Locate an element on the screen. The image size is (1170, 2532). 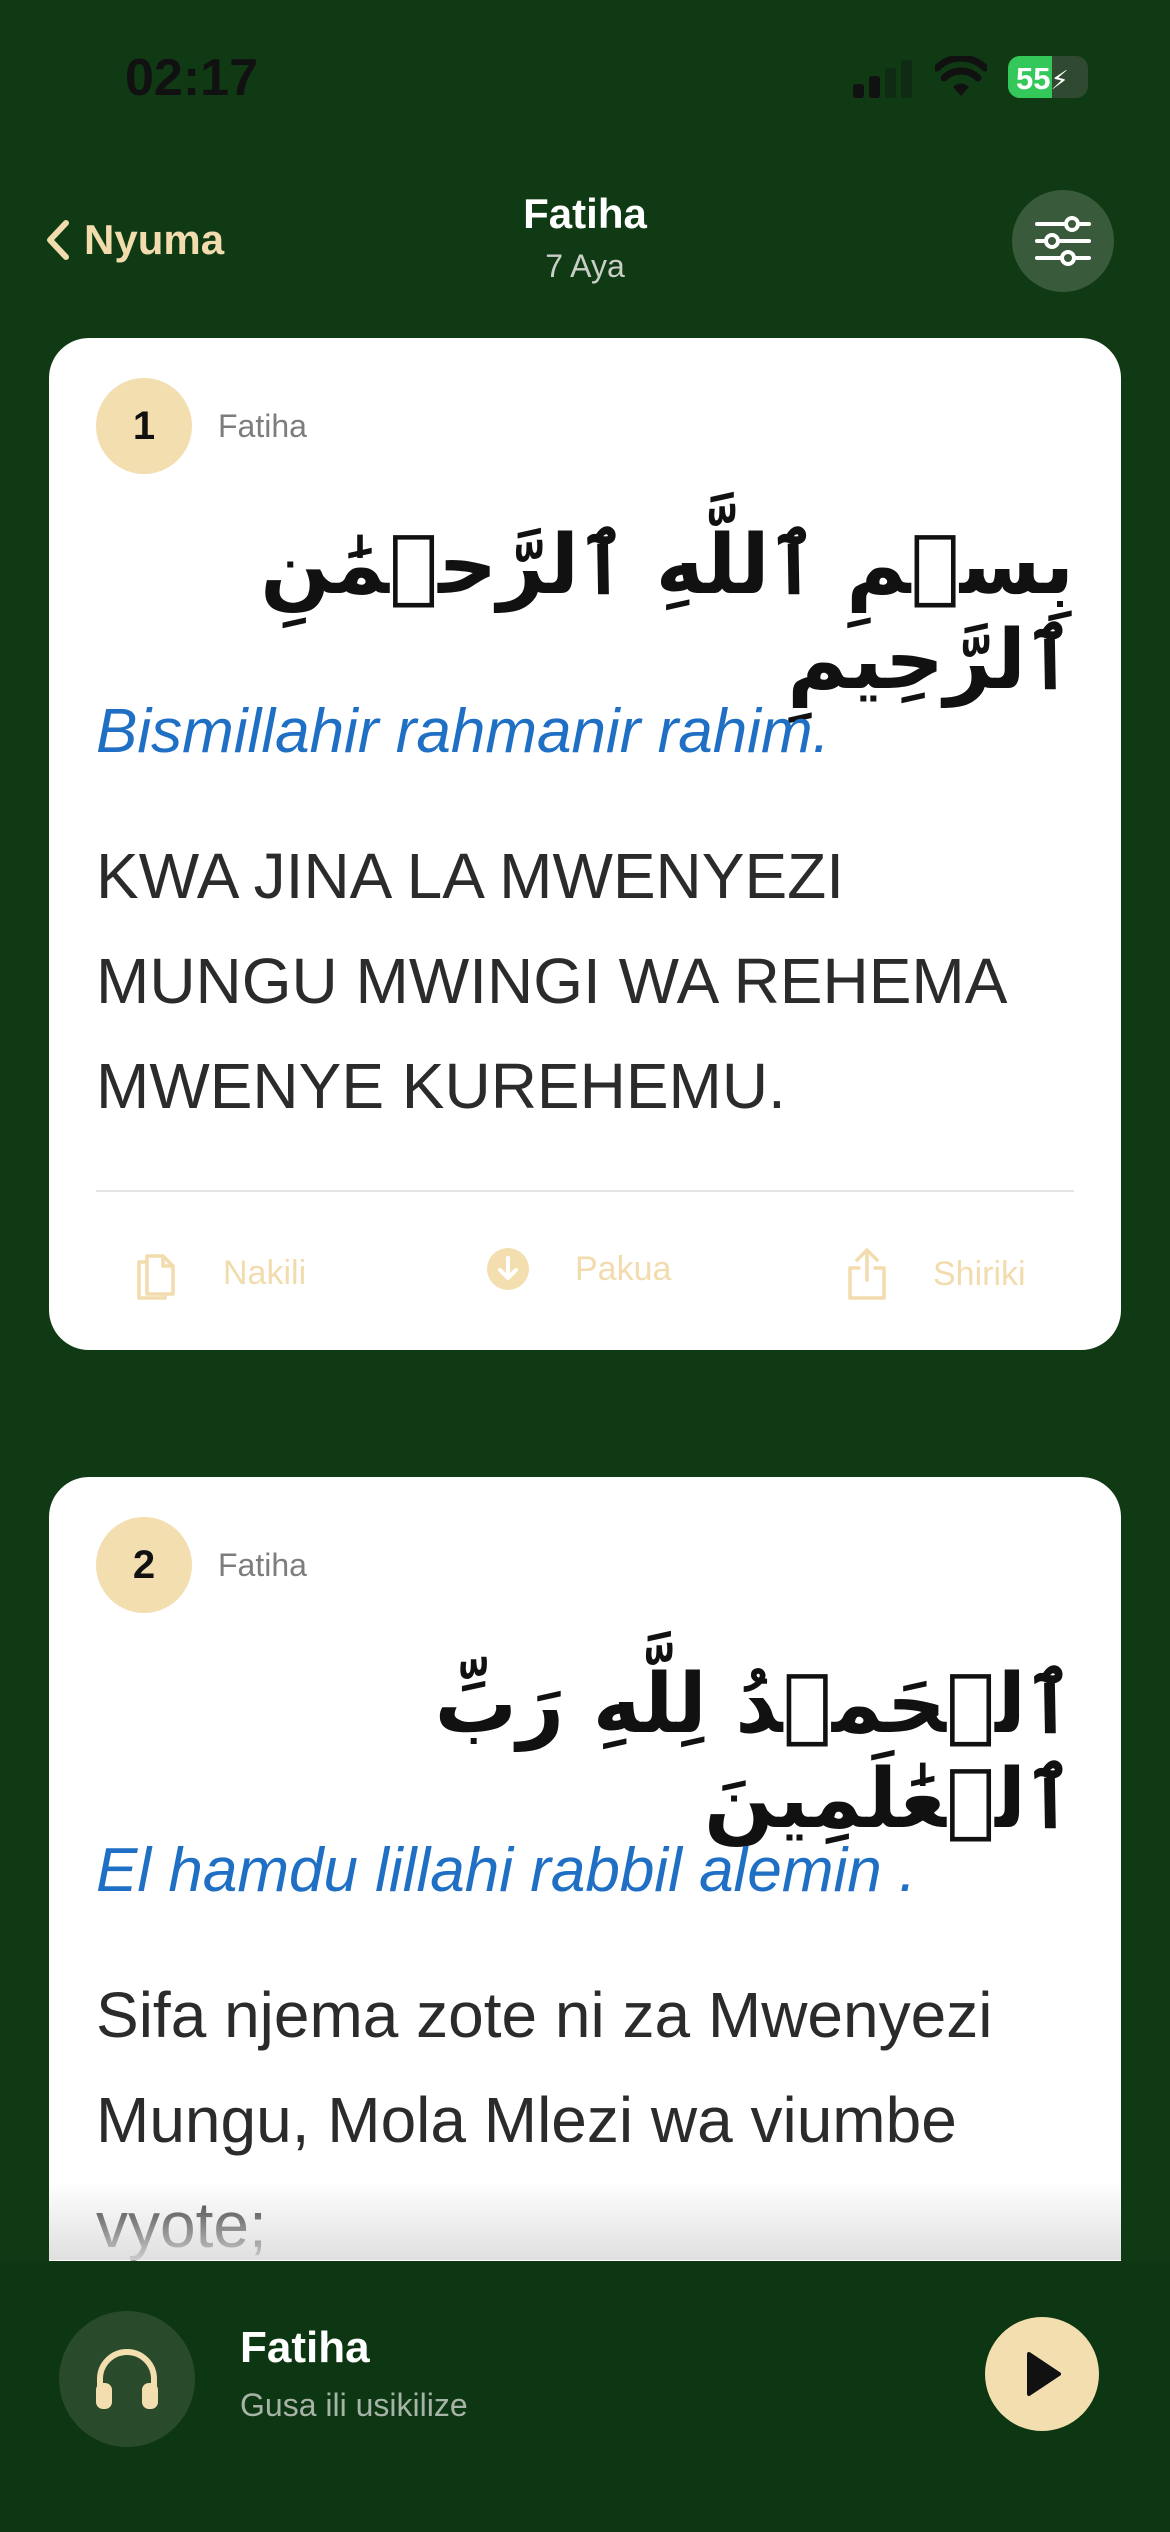
back-button: Nyuma is located at coordinates (134, 240).